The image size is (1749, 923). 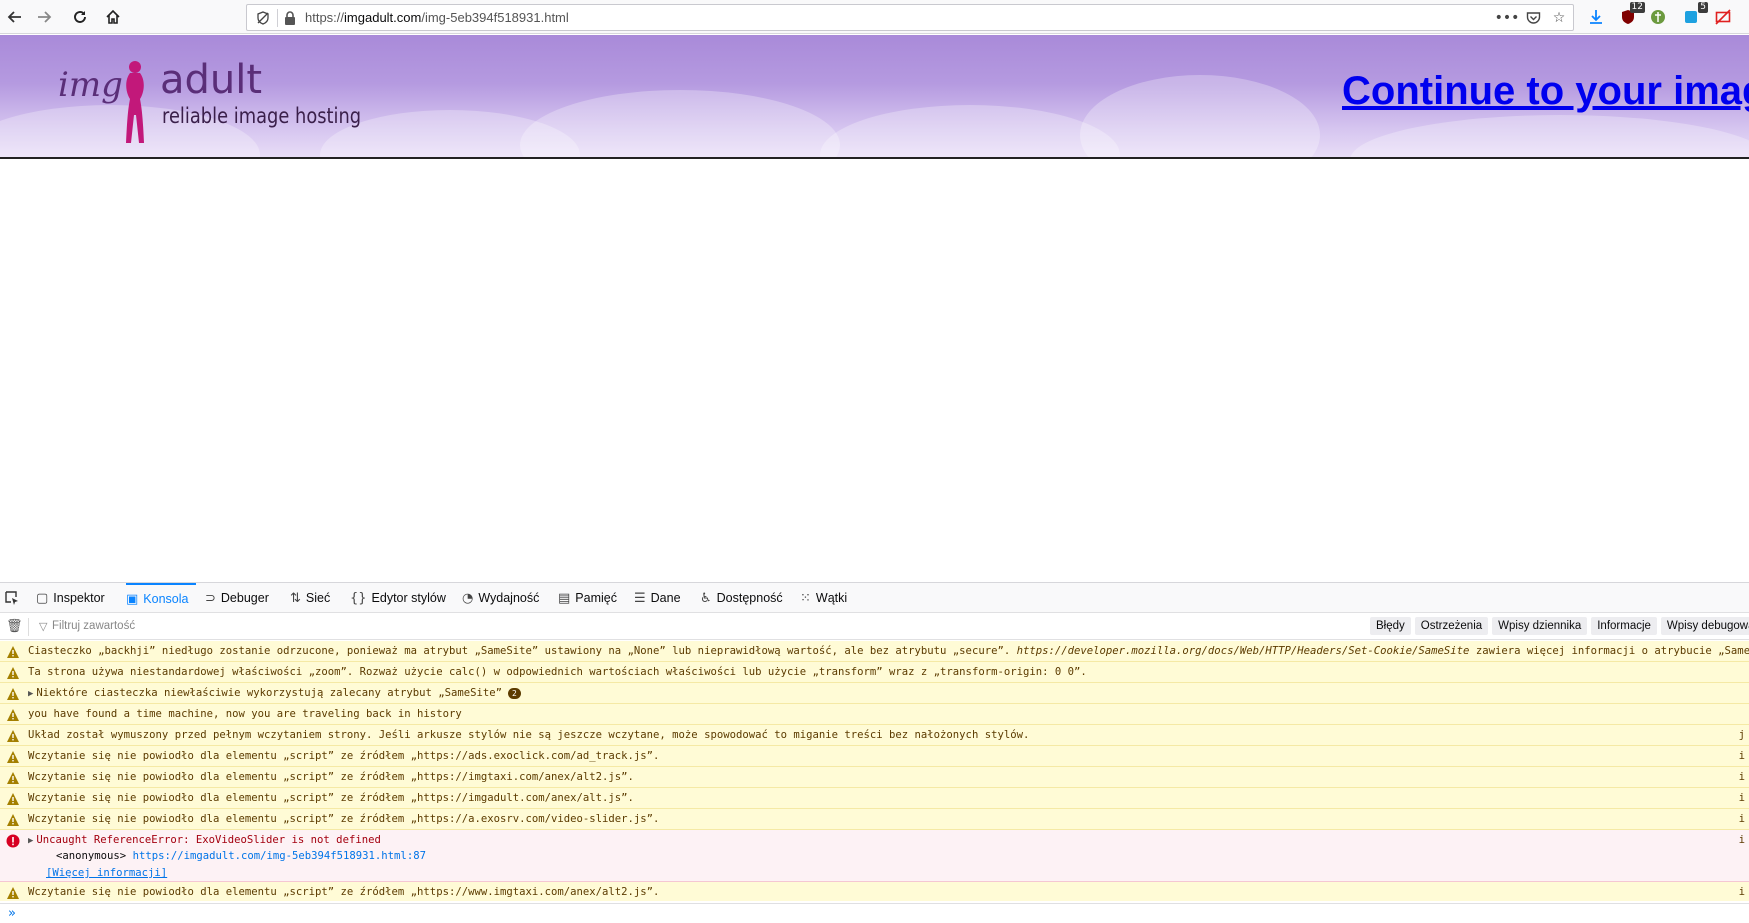 I want to click on tab-wydajnosc: ◔ Wydajność, so click(x=500, y=598).